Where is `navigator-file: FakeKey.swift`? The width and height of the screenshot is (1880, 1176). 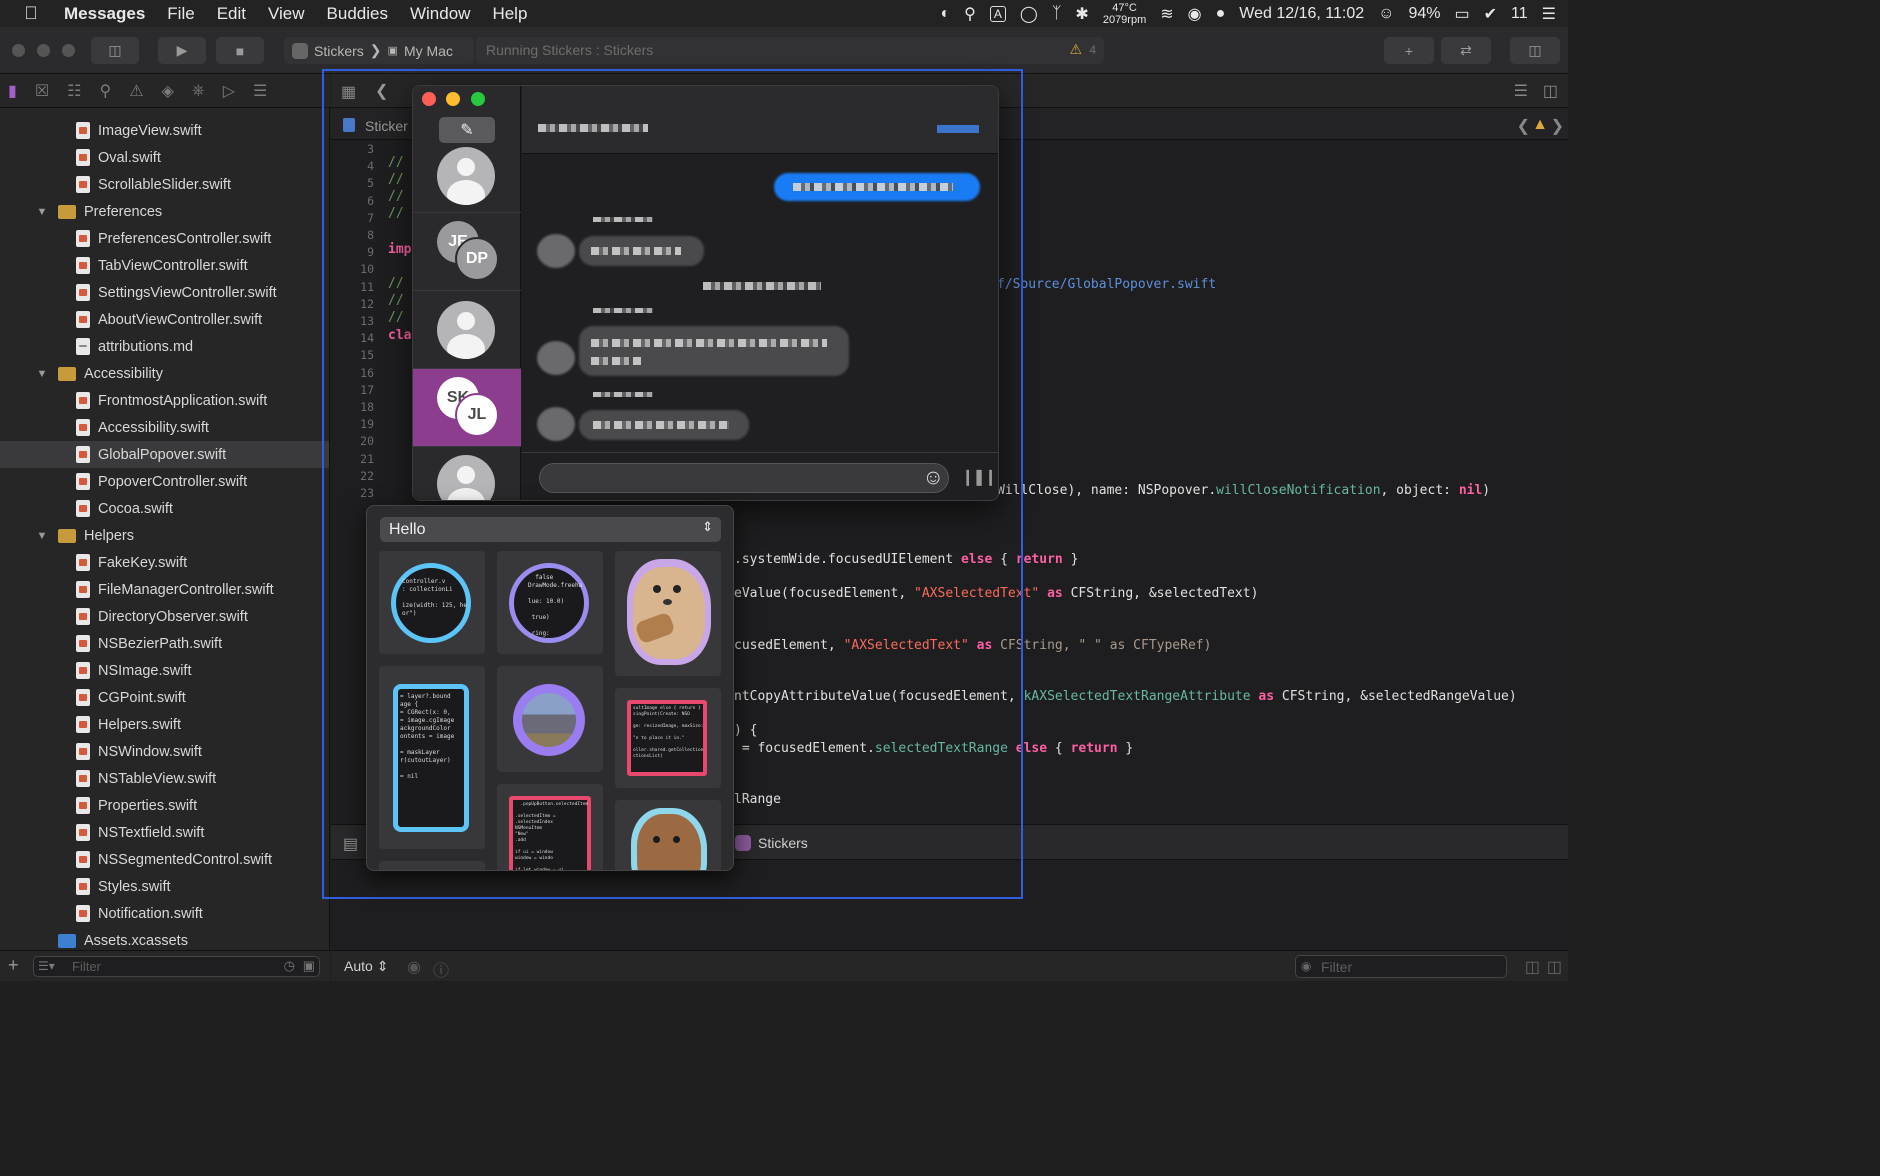
navigator-file: FakeKey.swift is located at coordinates (164, 562).